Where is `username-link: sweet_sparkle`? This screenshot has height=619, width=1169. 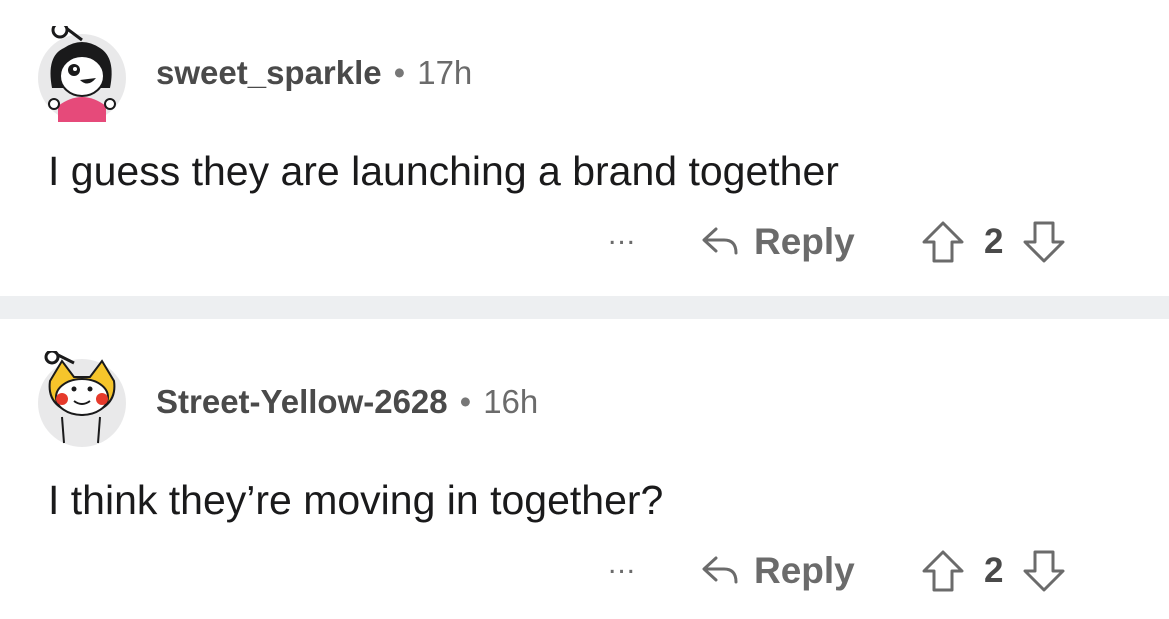 username-link: sweet_sparkle is located at coordinates (269, 72).